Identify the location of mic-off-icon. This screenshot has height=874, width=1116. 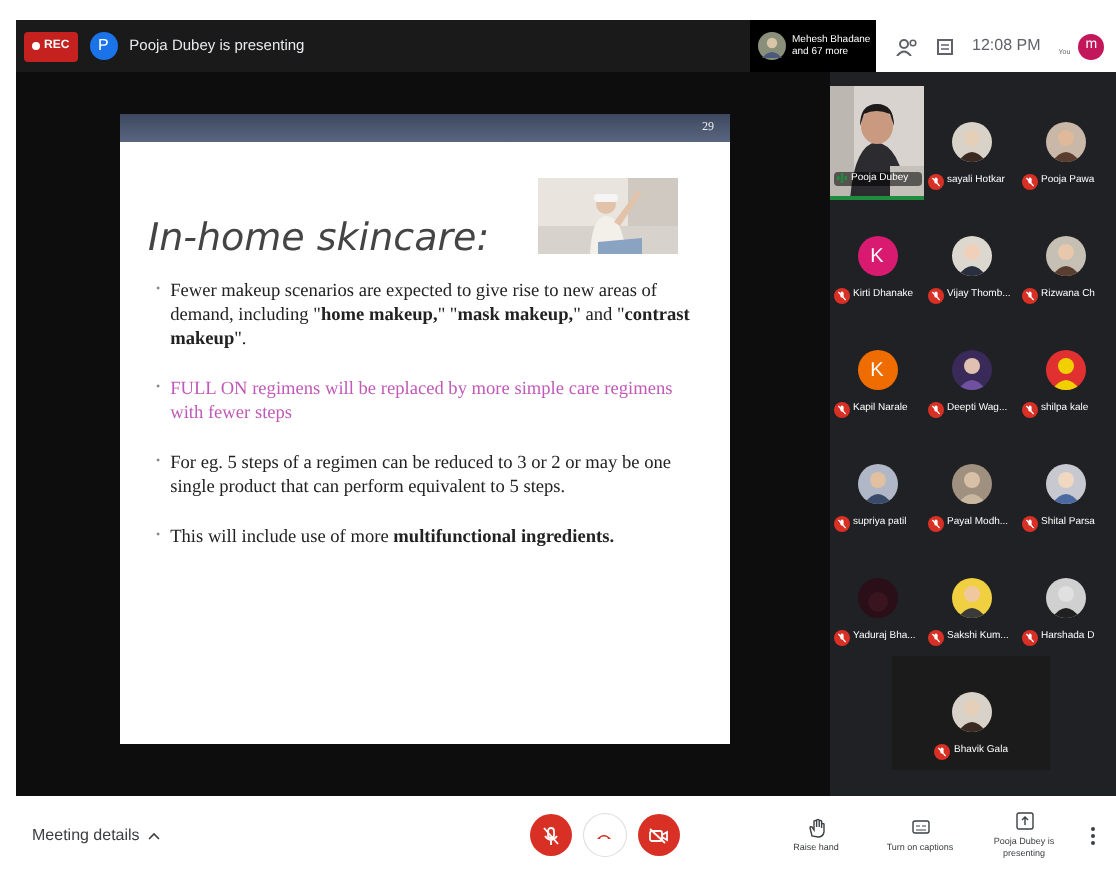
(550, 835).